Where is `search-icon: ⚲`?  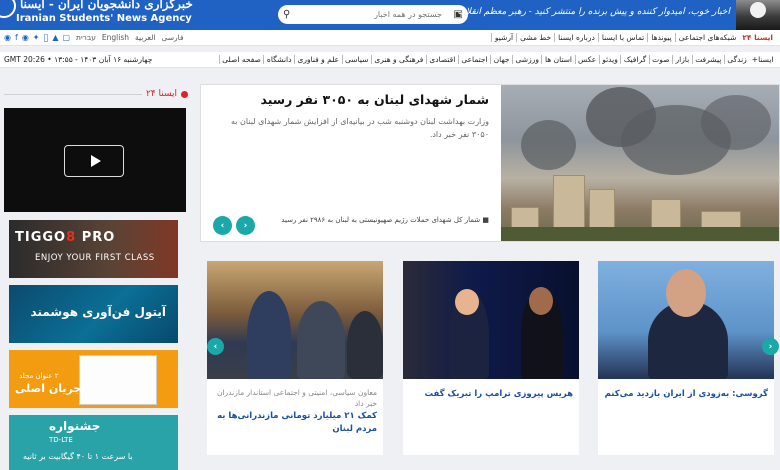
search-icon: ⚲ is located at coordinates (286, 14).